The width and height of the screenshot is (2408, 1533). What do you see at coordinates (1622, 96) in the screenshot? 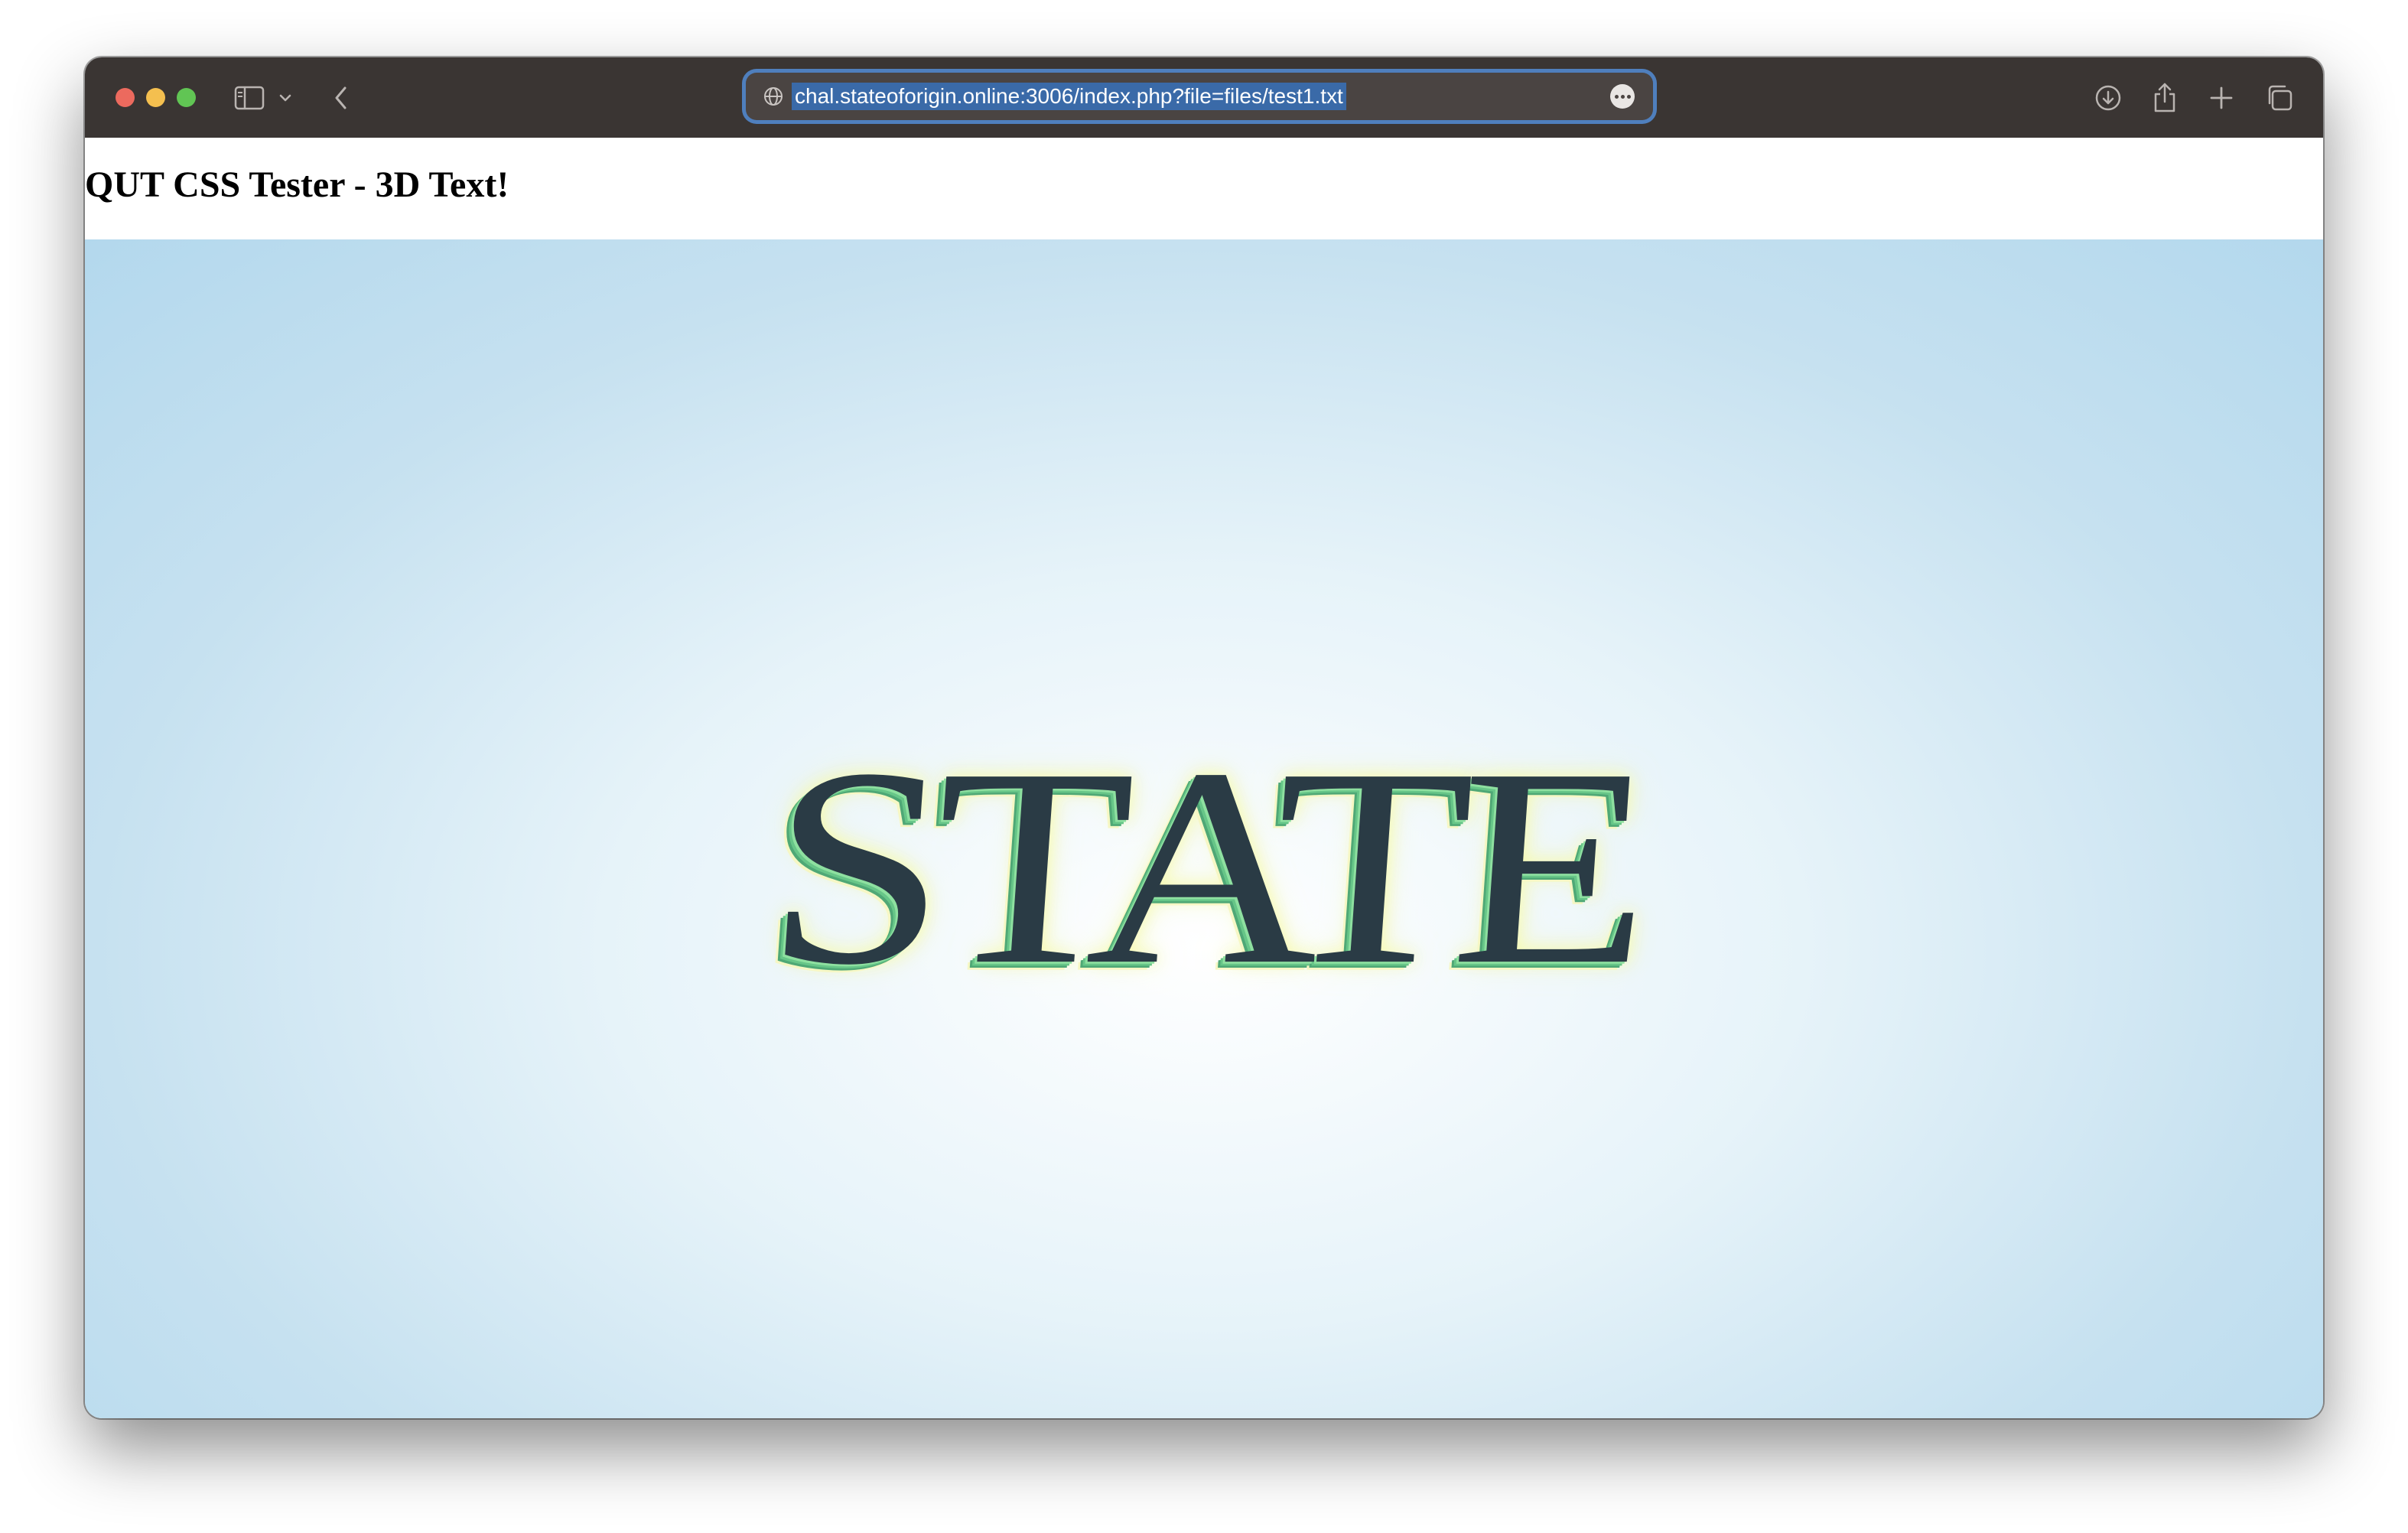
I see `more-icon` at bounding box center [1622, 96].